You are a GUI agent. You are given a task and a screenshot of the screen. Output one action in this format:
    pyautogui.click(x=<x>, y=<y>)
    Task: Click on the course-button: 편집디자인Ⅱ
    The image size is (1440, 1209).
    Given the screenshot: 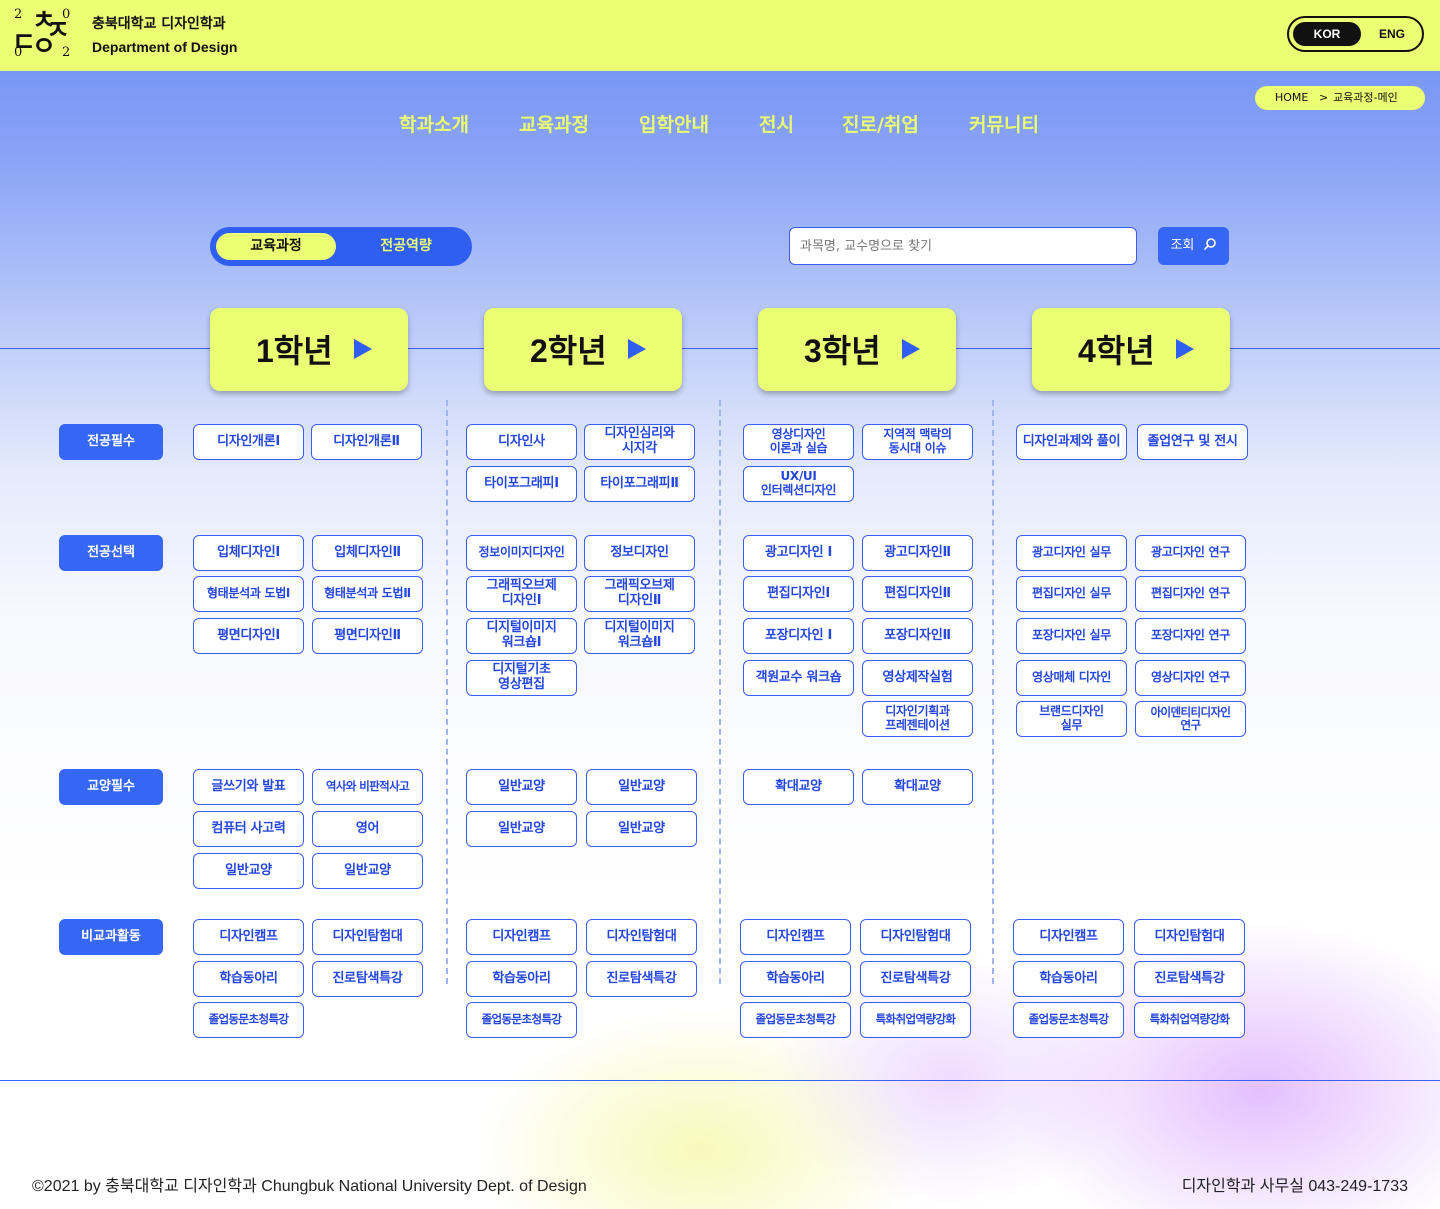 What is the action you would take?
    pyautogui.click(x=917, y=594)
    